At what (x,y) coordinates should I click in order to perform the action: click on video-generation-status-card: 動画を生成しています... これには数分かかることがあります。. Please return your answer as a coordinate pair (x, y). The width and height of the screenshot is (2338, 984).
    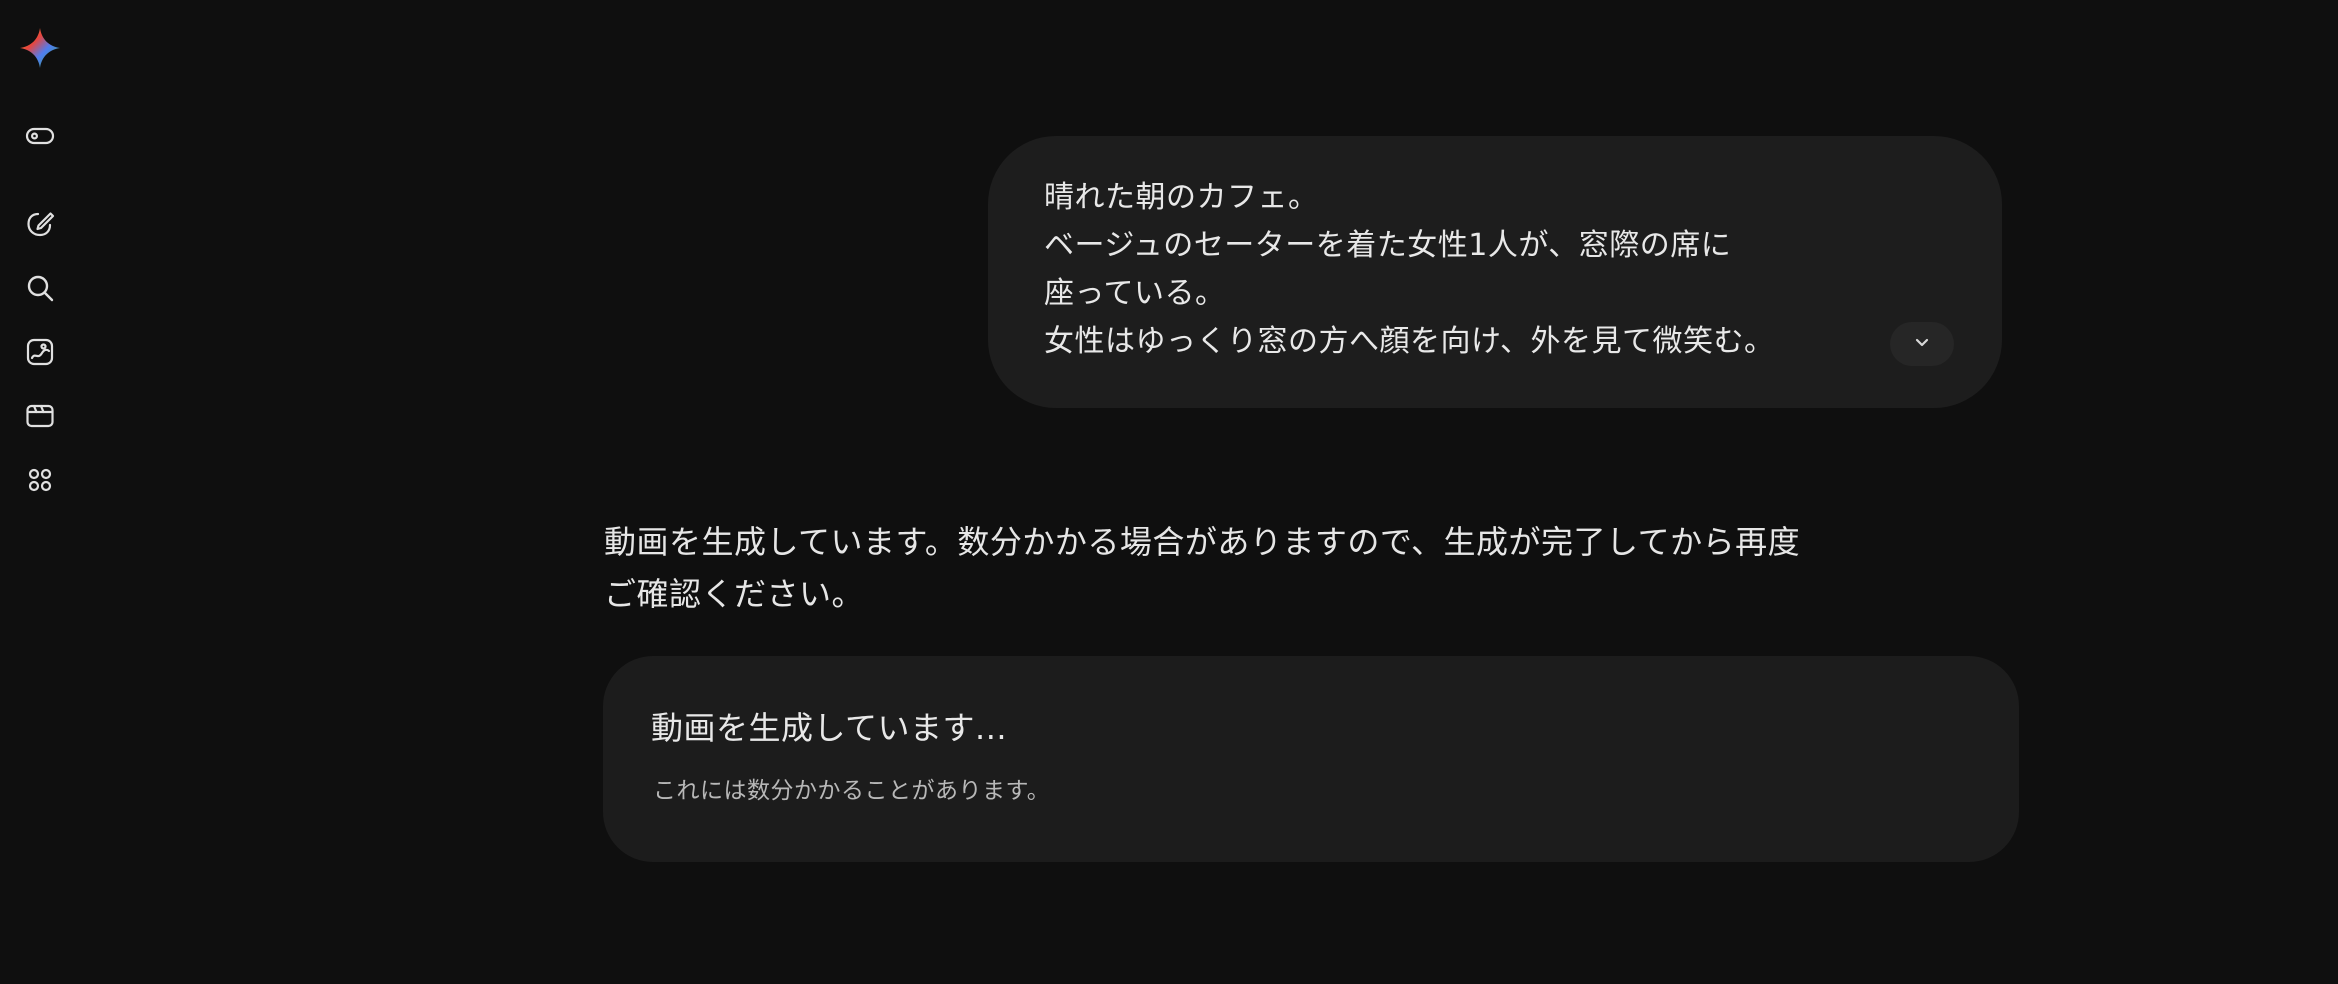
    Looking at the image, I should click on (1311, 759).